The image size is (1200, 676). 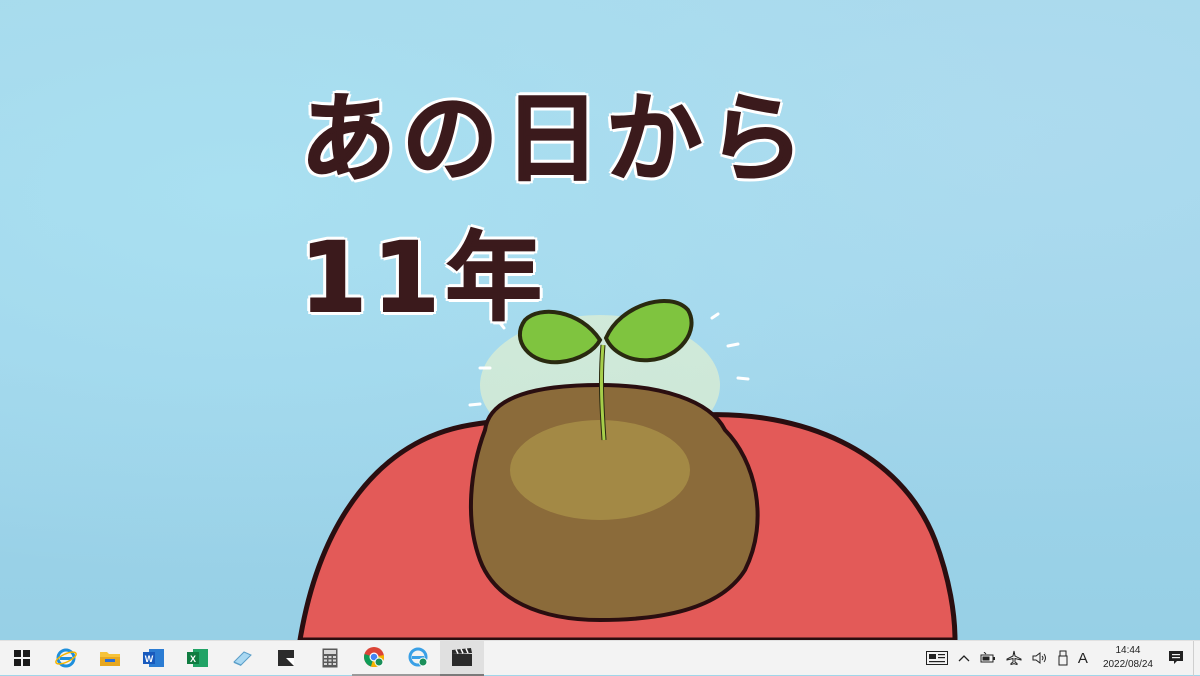 I want to click on taskbar-word: W, so click(x=154, y=658).